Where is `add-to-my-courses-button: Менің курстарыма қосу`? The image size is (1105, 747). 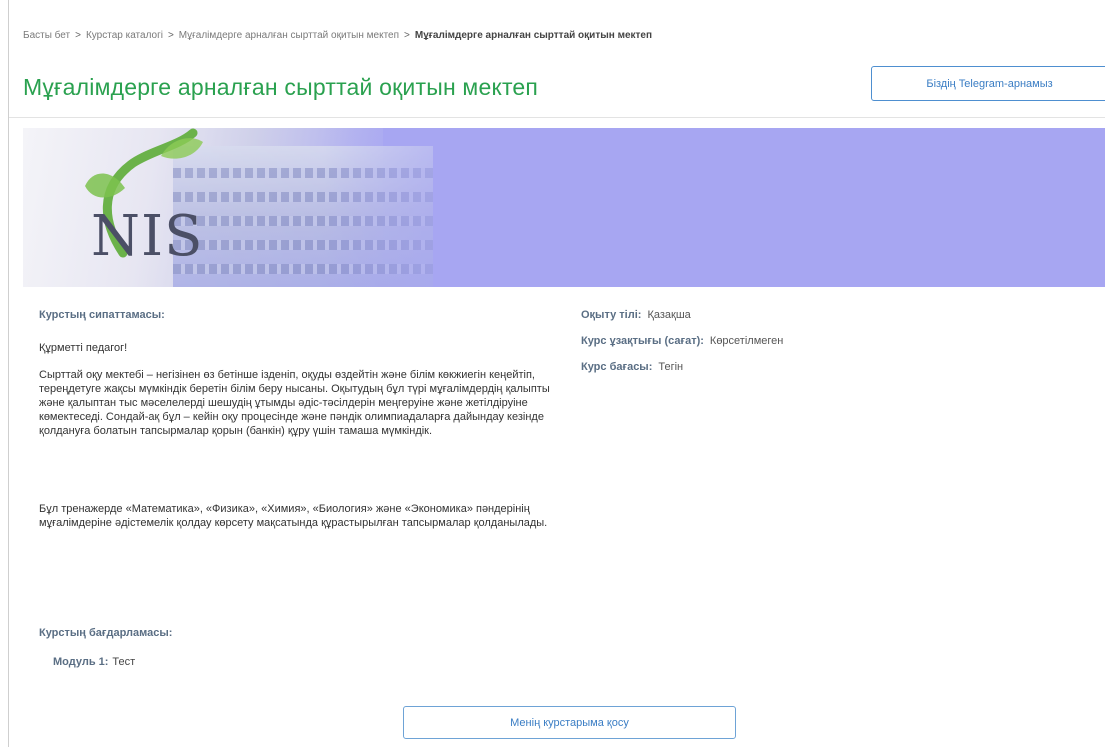
add-to-my-courses-button: Менің курстарыма қосу is located at coordinates (569, 722).